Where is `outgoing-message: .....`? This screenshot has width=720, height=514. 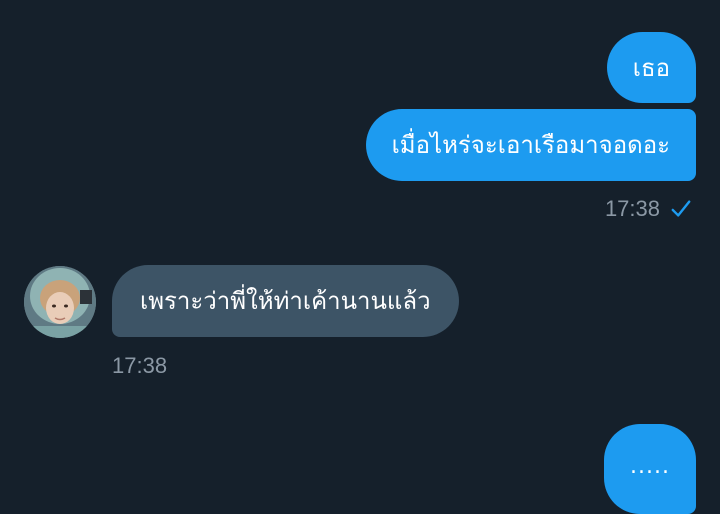 outgoing-message: ..... is located at coordinates (650, 469).